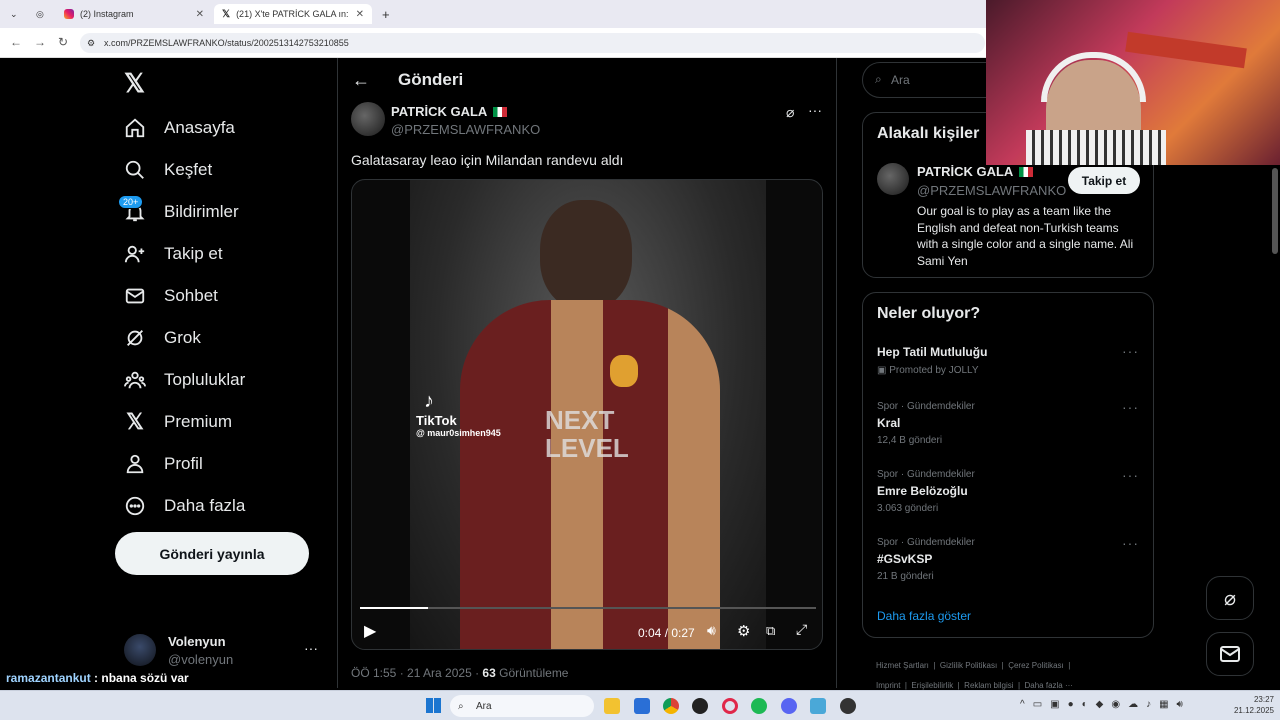 The image size is (1280, 720). What do you see at coordinates (988, 685) in the screenshot?
I see `footer-link: Reklam bilgisi` at bounding box center [988, 685].